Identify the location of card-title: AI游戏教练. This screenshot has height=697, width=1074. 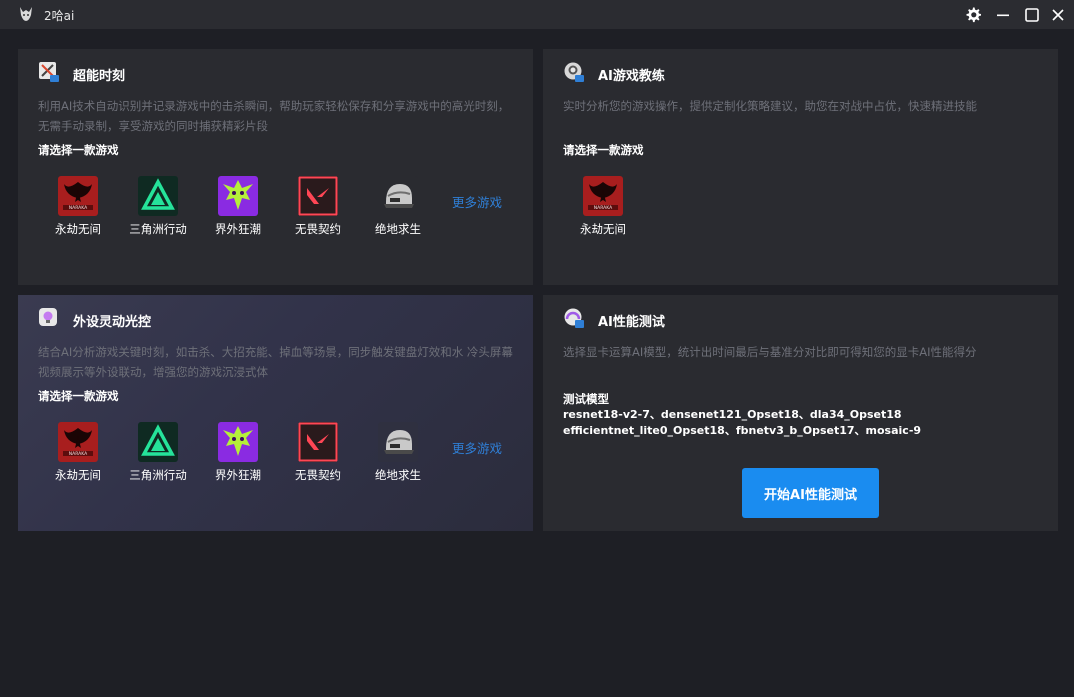
(631, 76).